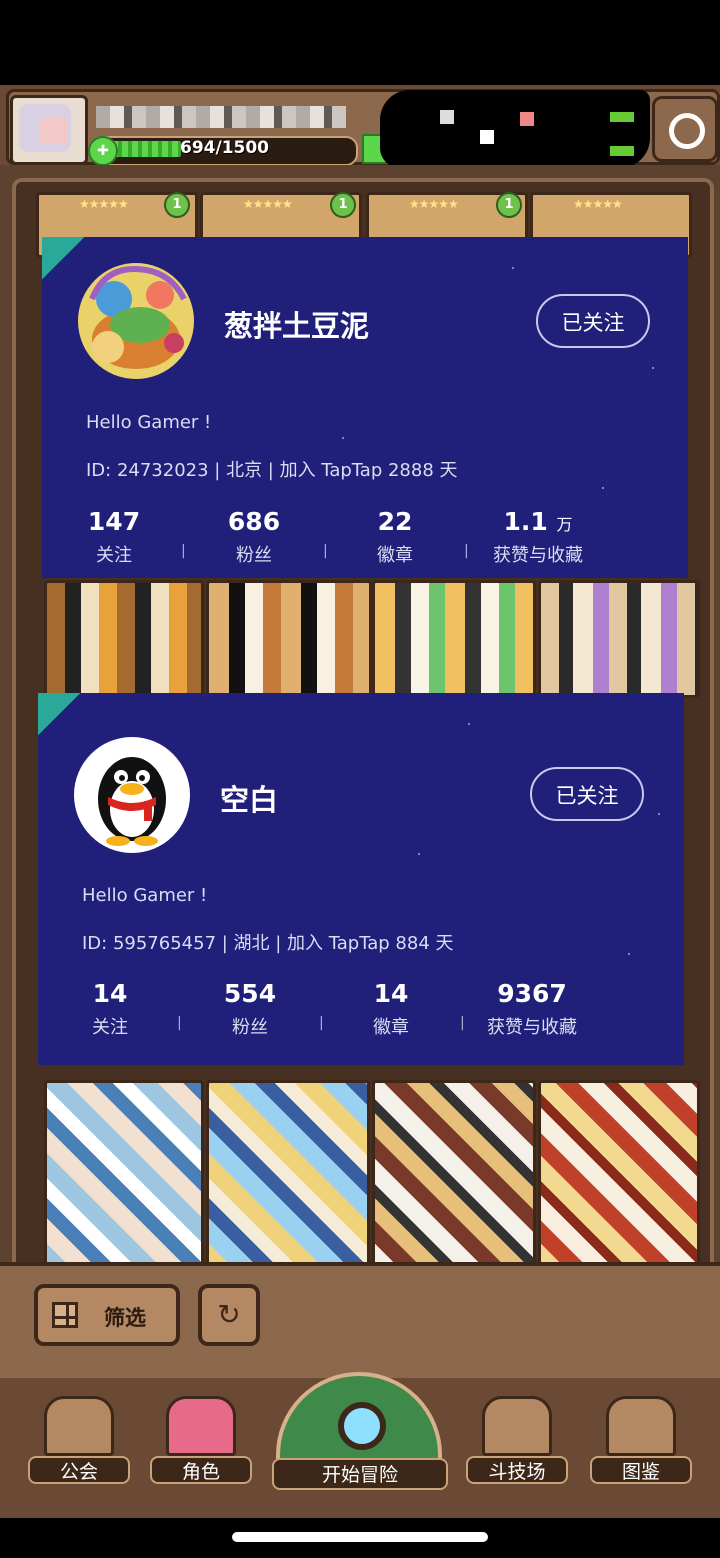 Image resolution: width=720 pixels, height=1558 pixels. I want to click on avatar-face, so click(53, 131).